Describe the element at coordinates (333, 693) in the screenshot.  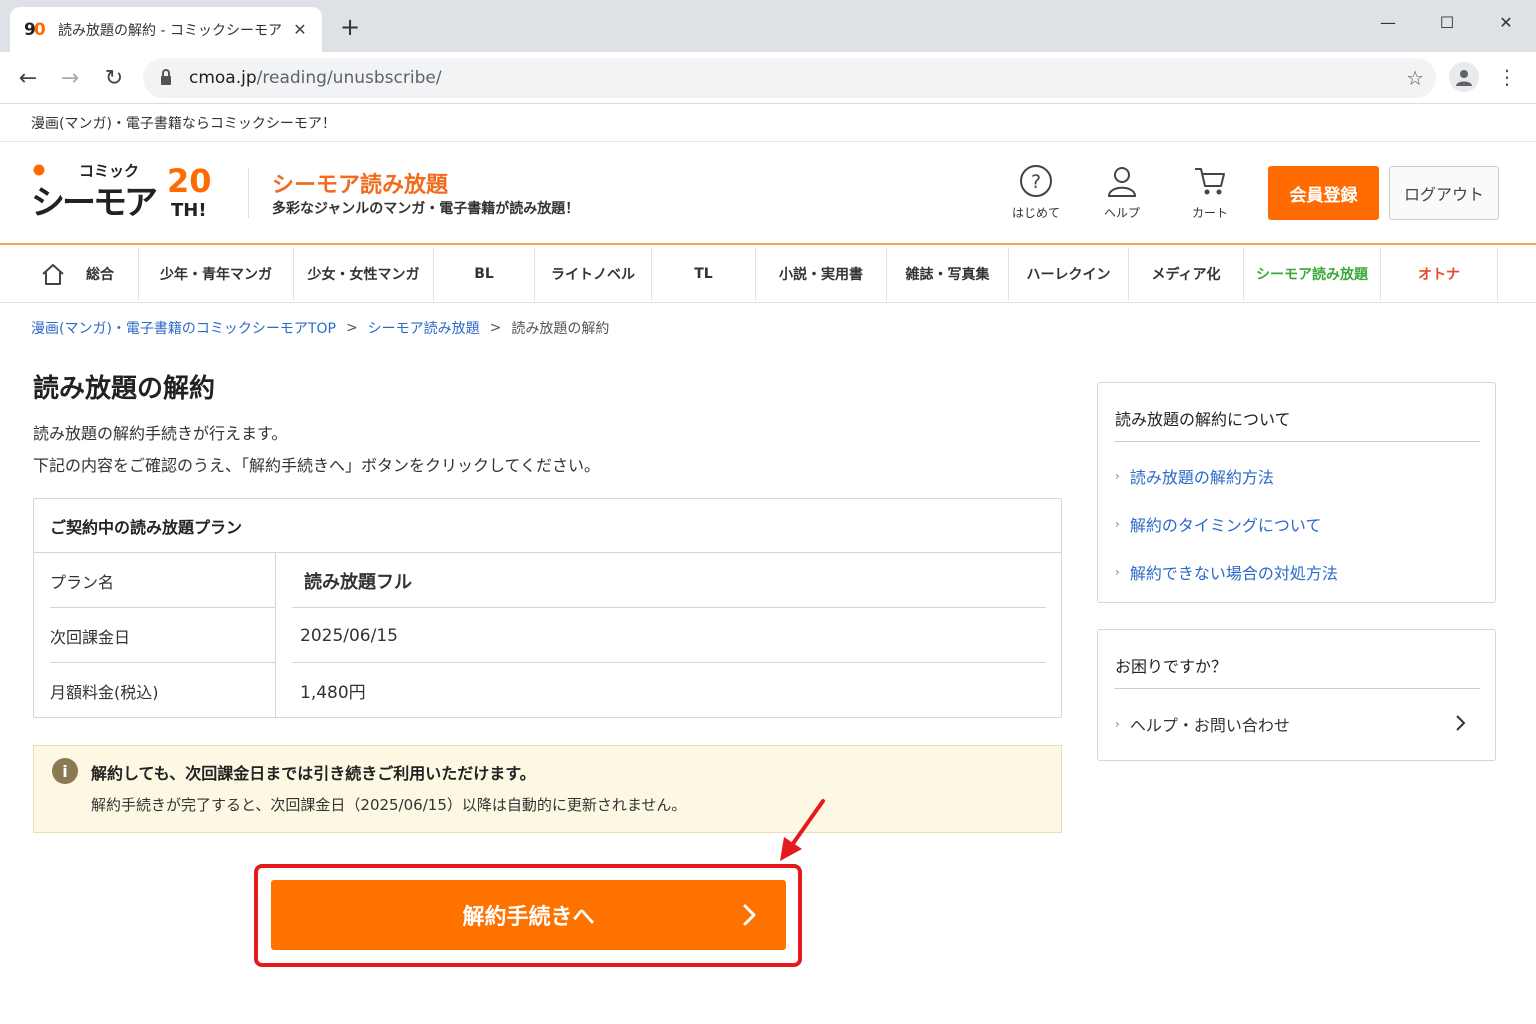
I see `plan-row-value: 1,480円` at that location.